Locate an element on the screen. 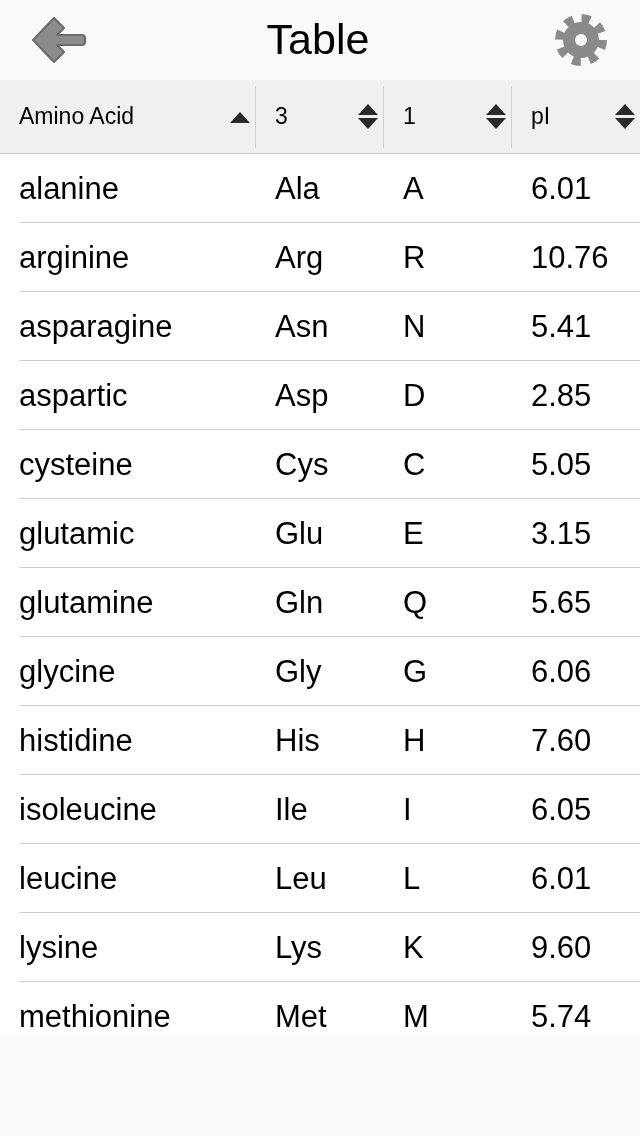 The width and height of the screenshot is (640, 1136). table-cell: isoleucine is located at coordinates (88, 809).